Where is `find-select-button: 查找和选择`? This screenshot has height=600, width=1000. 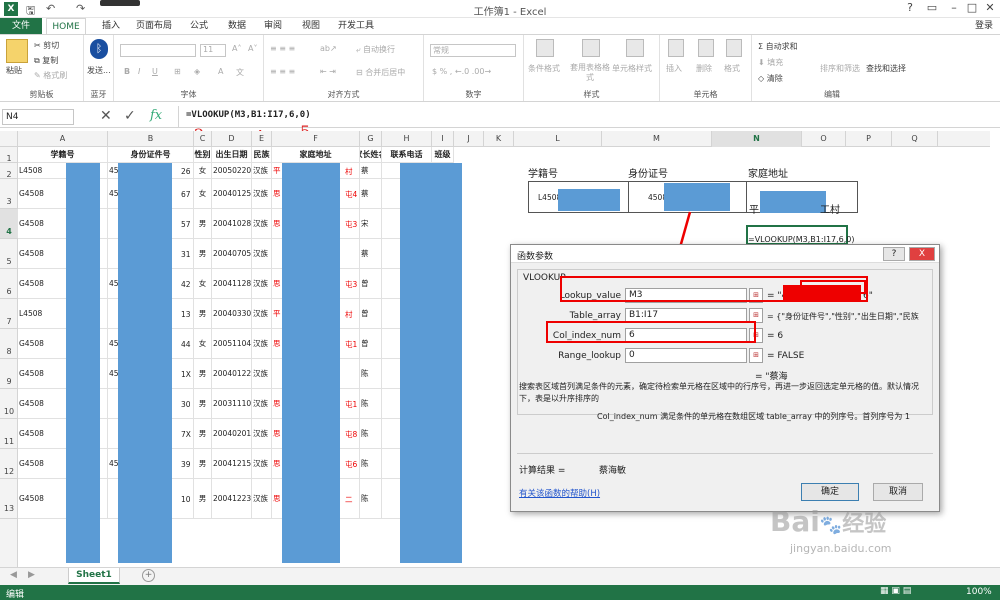
find-select-button: 查找和选择 is located at coordinates (886, 68).